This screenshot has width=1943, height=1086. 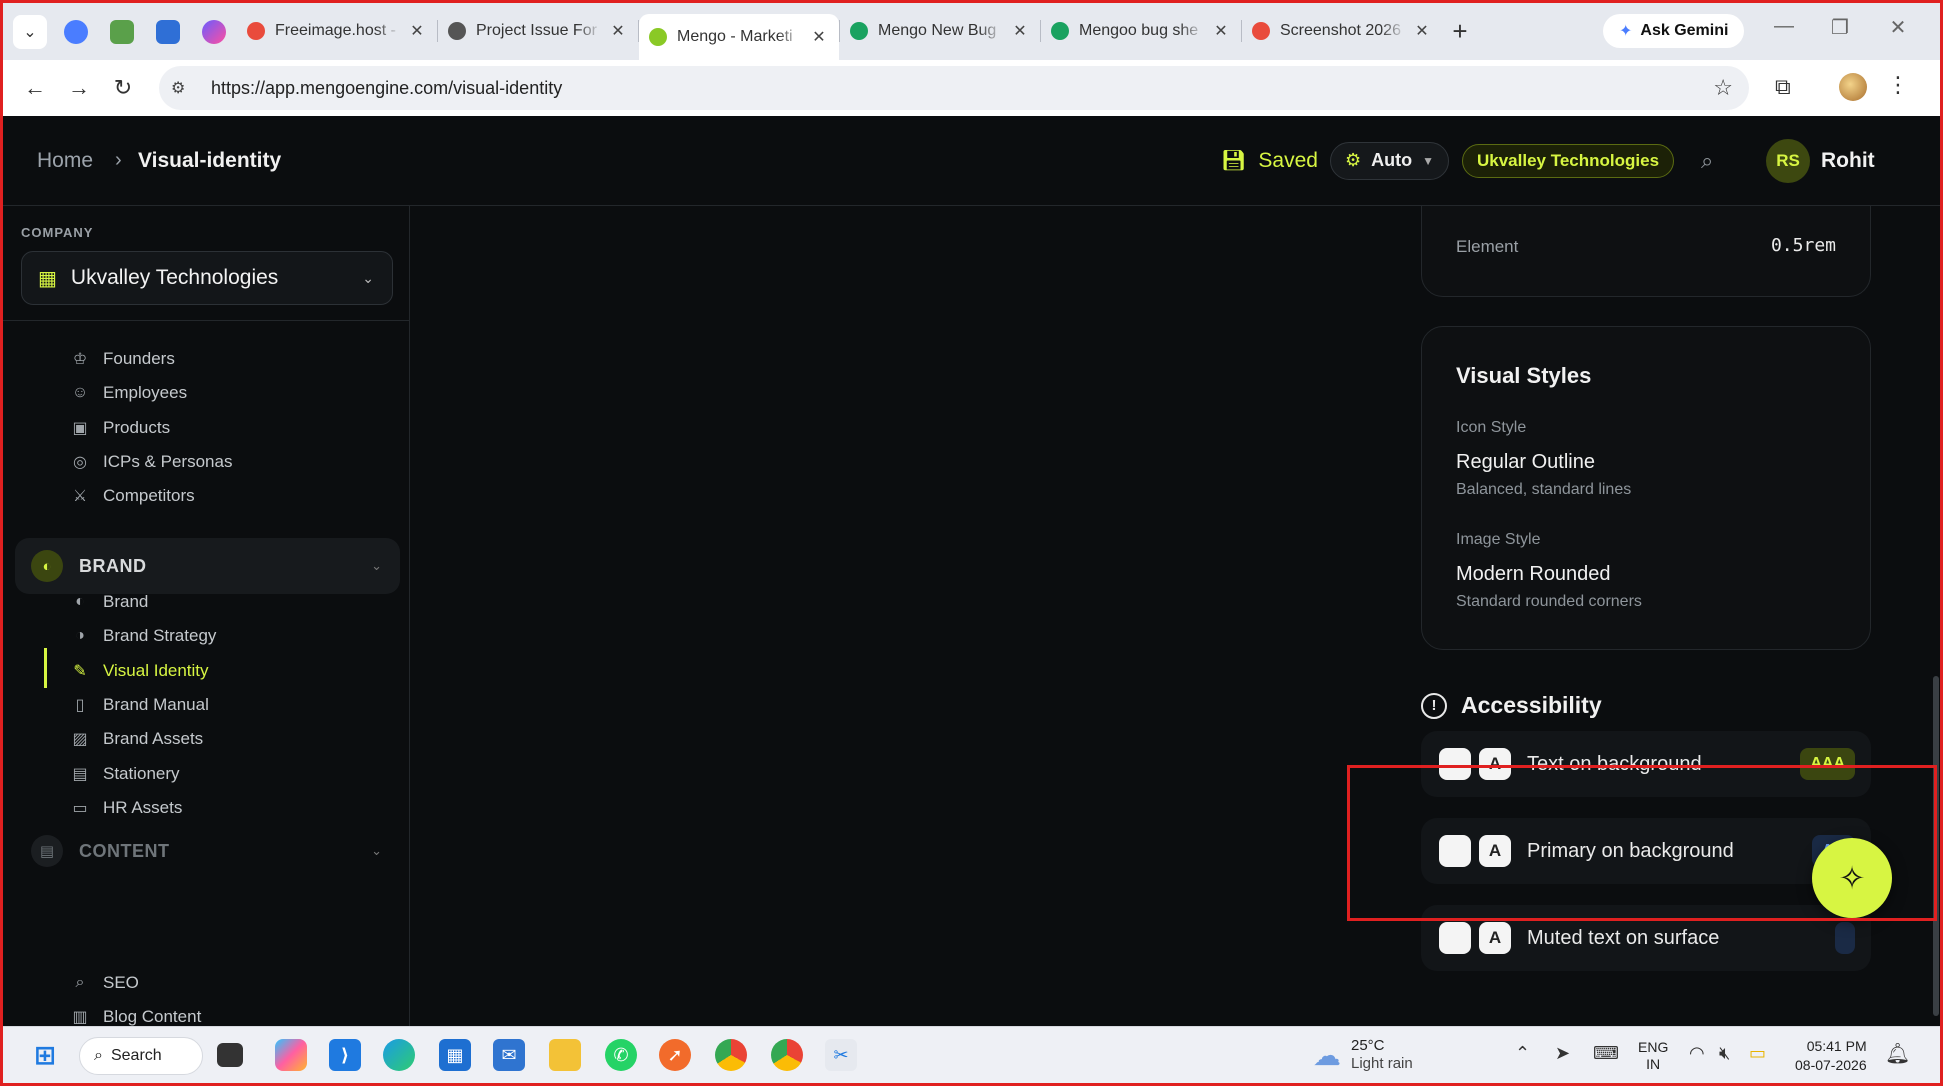 What do you see at coordinates (1522, 1053) in the screenshot?
I see `tray-chevron-up-icon: ⌃` at bounding box center [1522, 1053].